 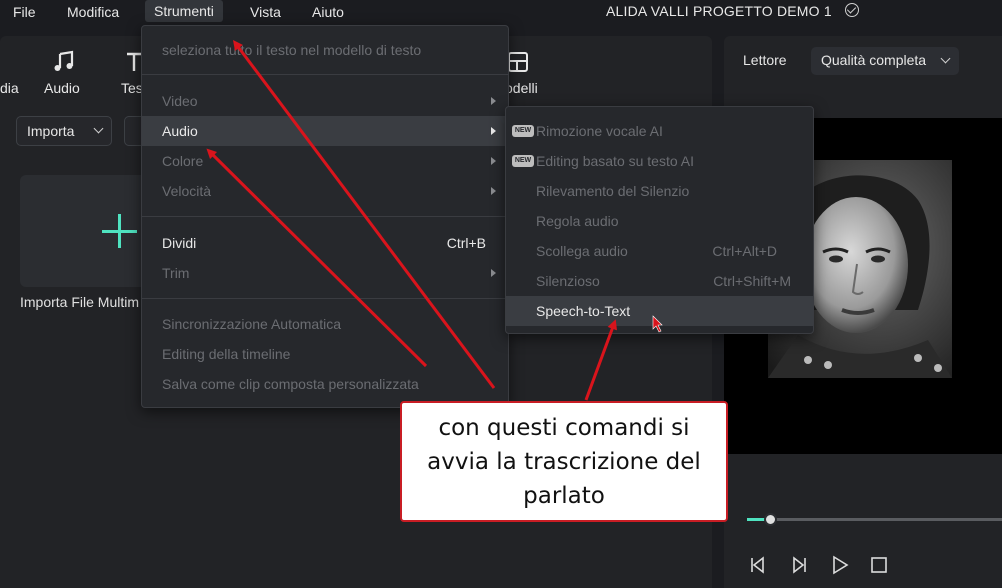 I want to click on toolbar-item-media: dia, so click(x=9, y=88).